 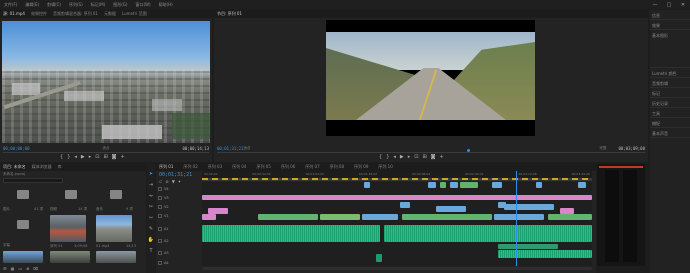 I want to click on new-bin-icon: ▭, so click(x=20, y=268).